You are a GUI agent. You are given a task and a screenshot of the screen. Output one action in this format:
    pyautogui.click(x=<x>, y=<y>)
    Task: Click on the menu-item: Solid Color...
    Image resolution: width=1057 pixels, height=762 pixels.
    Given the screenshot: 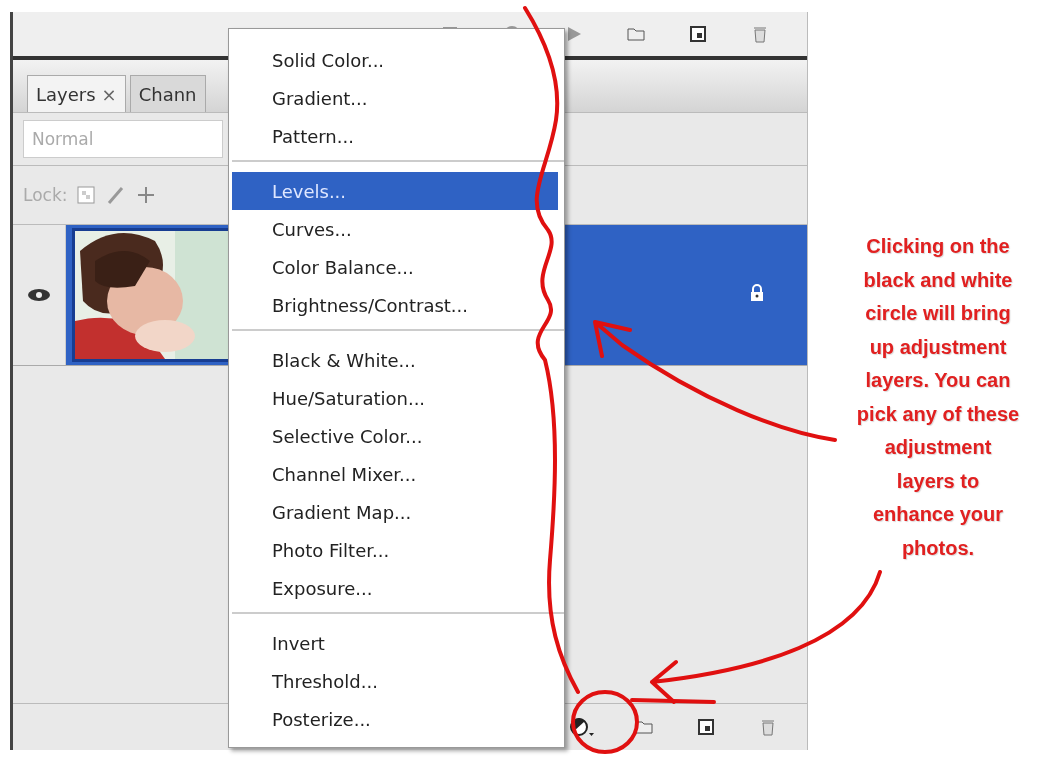 What is the action you would take?
    pyautogui.click(x=395, y=60)
    